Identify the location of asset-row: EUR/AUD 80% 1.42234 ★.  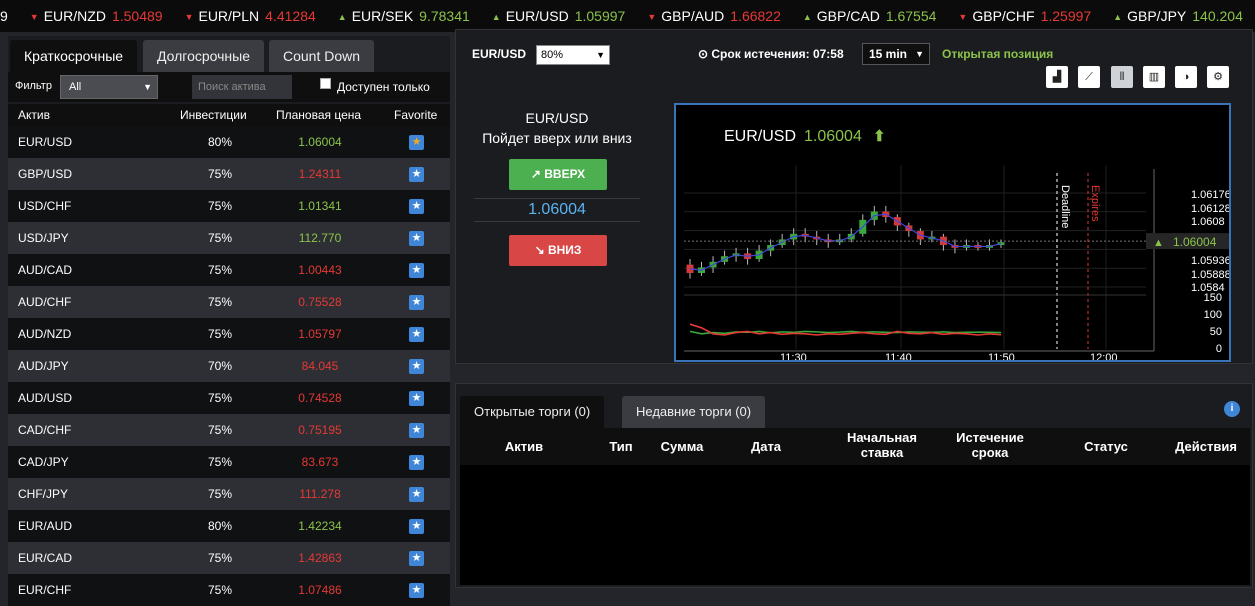
(229, 526).